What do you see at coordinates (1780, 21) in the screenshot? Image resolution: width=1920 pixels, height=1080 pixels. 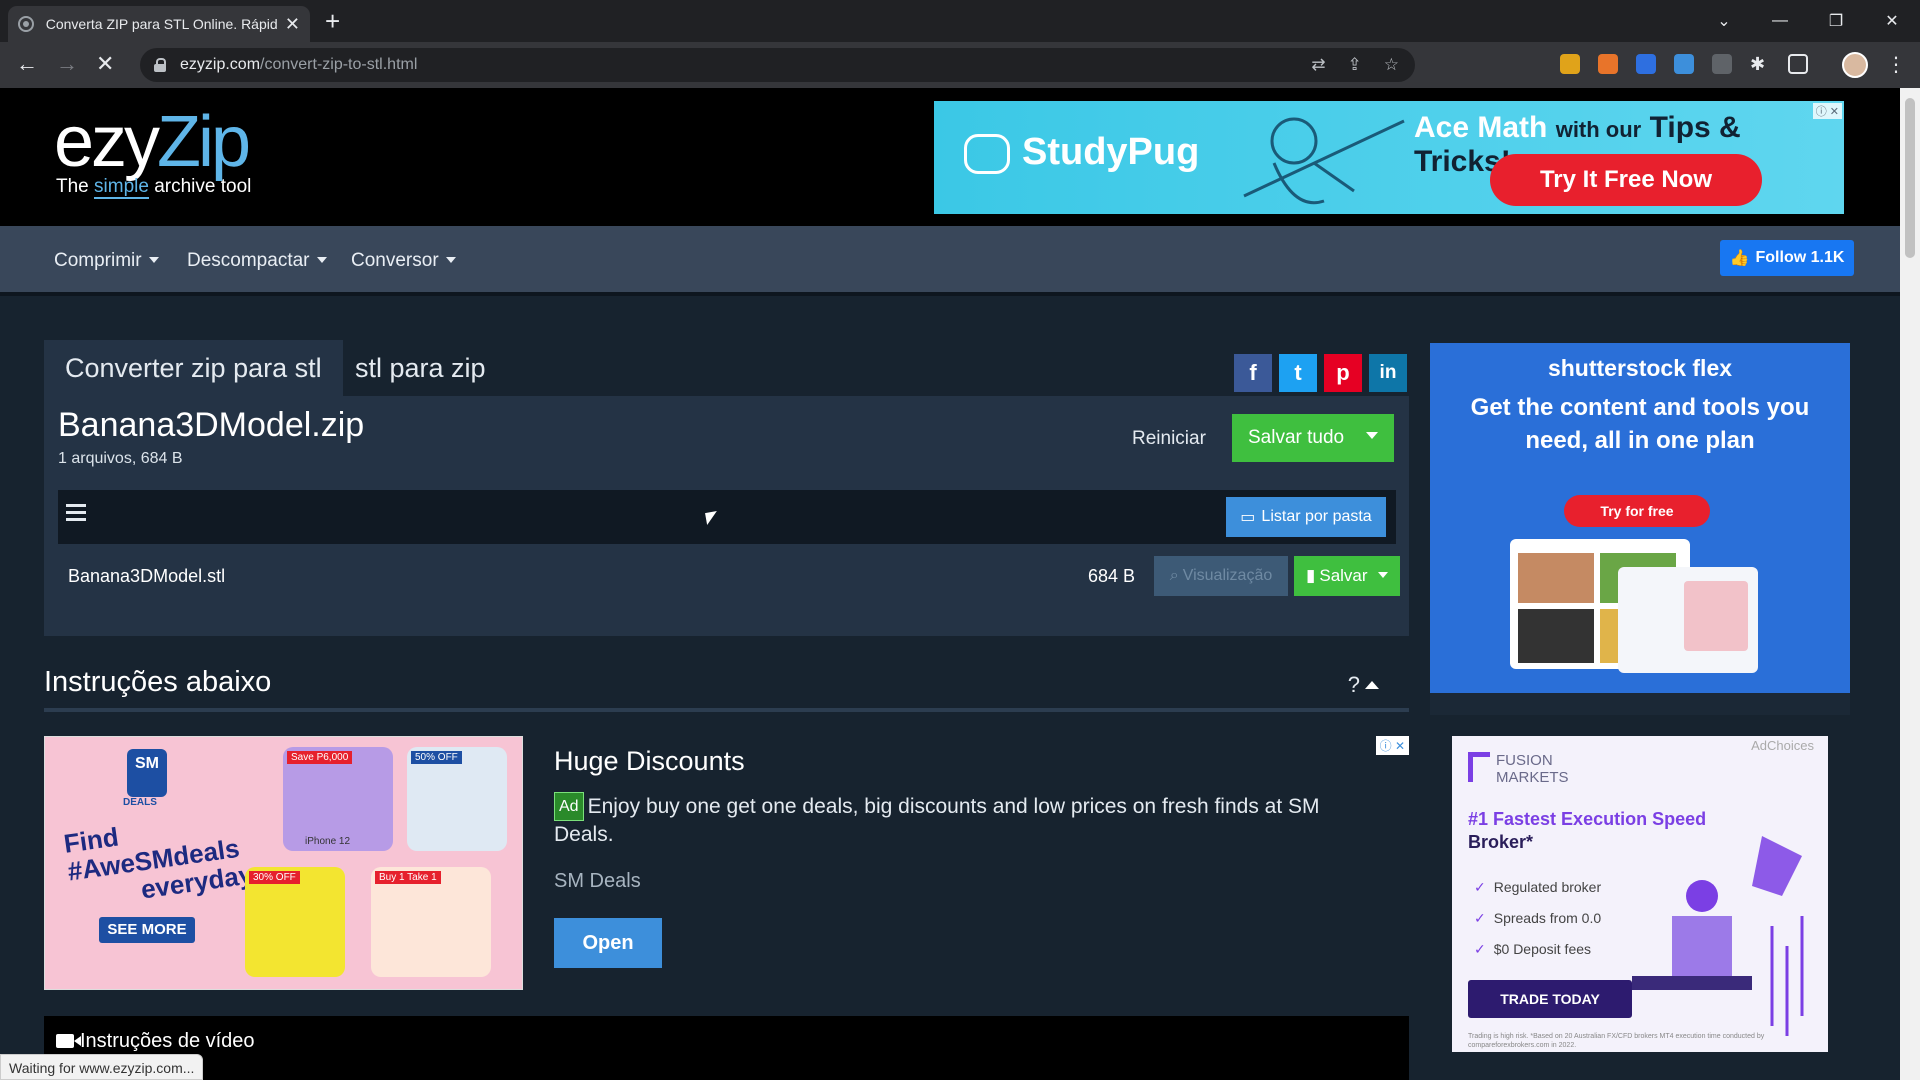 I see `minimize-icon: —` at bounding box center [1780, 21].